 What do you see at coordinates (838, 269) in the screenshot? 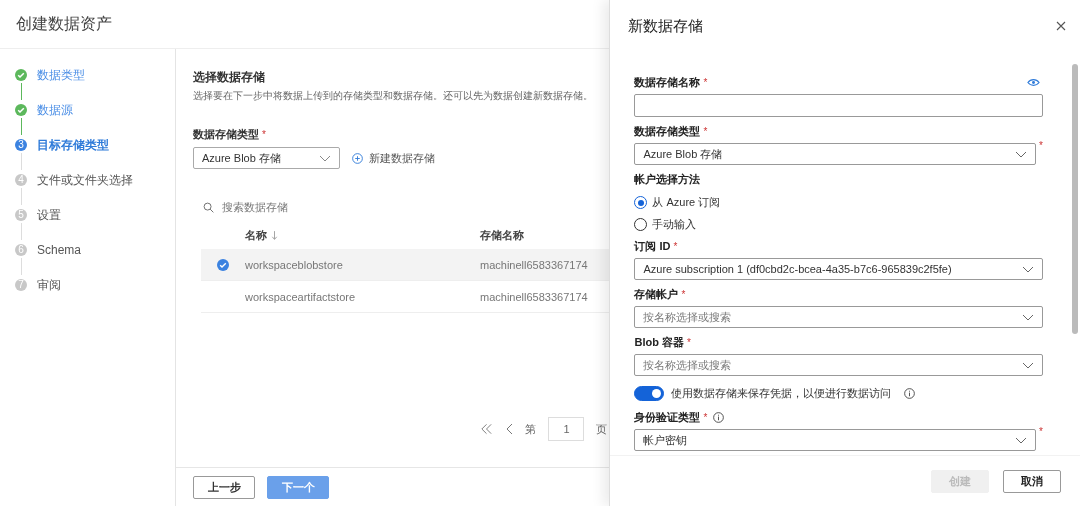
I see `dropdown: Azure subscription 1 (df0cbd2c-bcea-4a35-b7c6-965839c2f5fe)` at bounding box center [838, 269].